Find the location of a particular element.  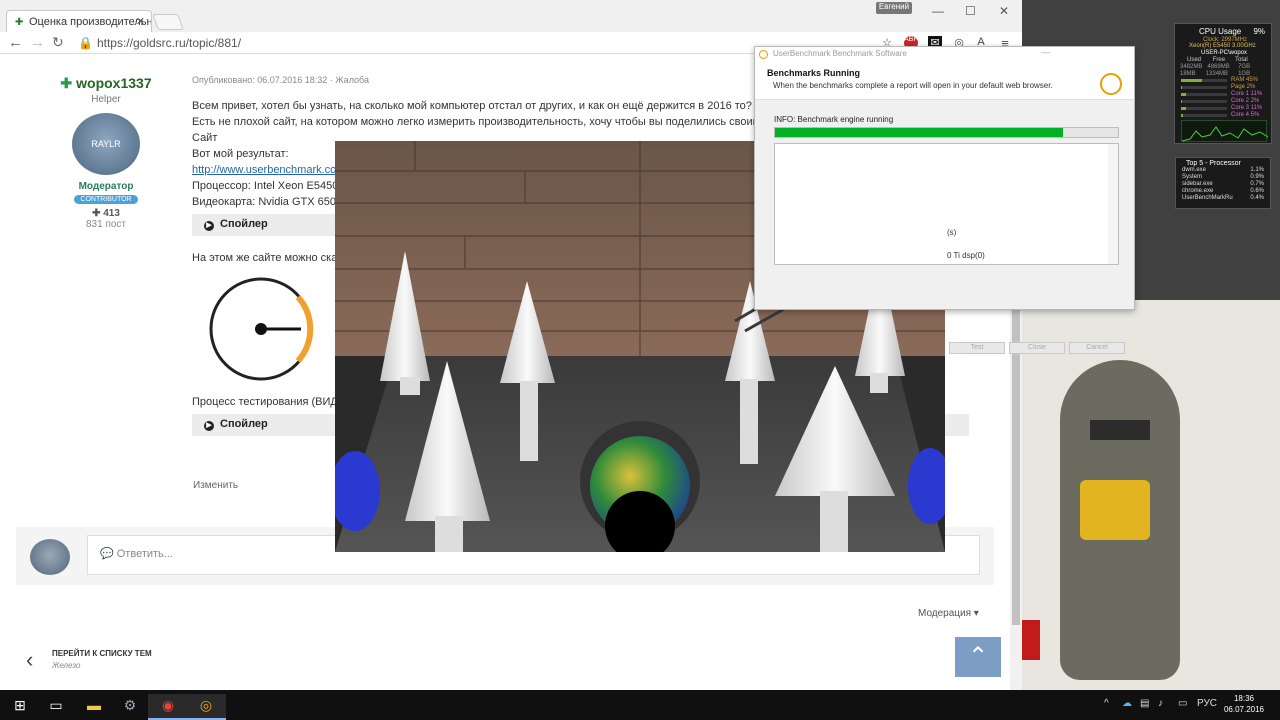

mem-header: Used Free Total is located at coordinates (1217, 60).